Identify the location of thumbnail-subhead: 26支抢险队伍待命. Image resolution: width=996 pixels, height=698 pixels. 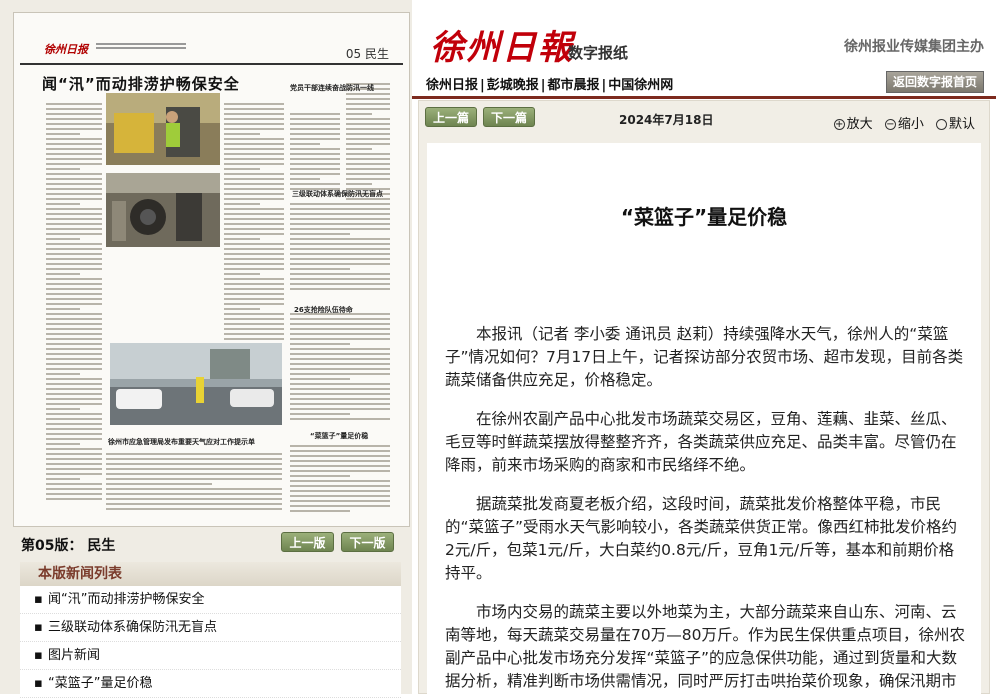
(323, 310).